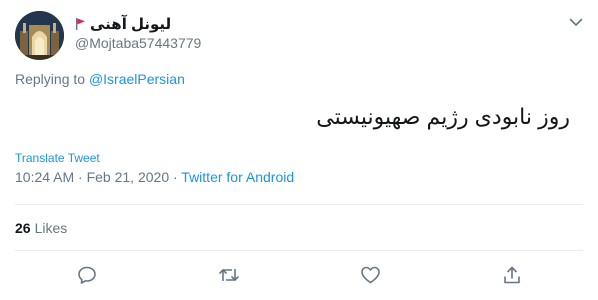  I want to click on reply-icon, so click(87, 275).